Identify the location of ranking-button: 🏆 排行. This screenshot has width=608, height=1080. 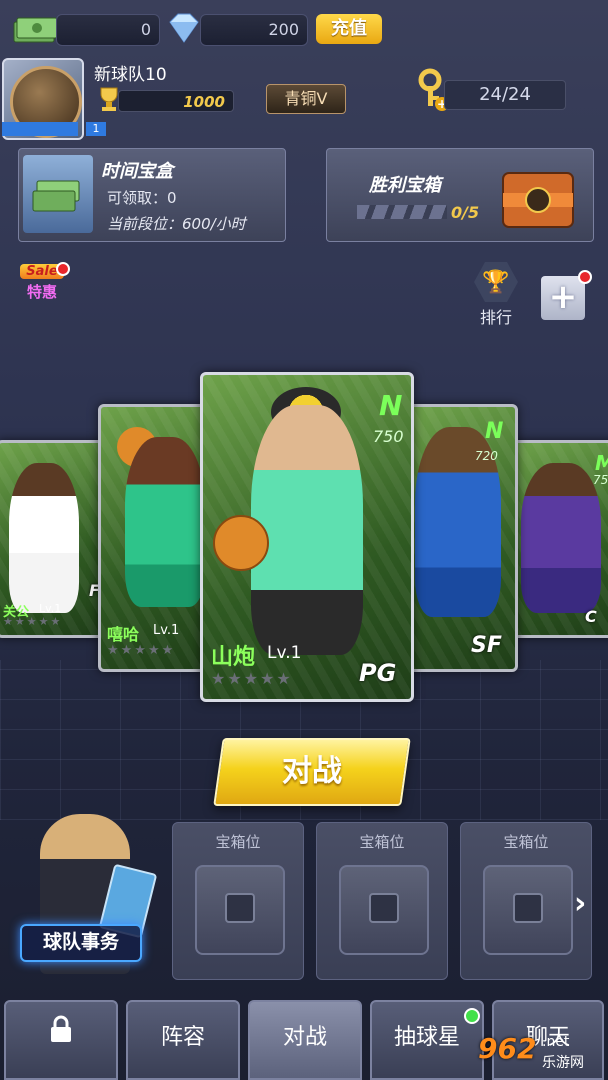
(496, 295).